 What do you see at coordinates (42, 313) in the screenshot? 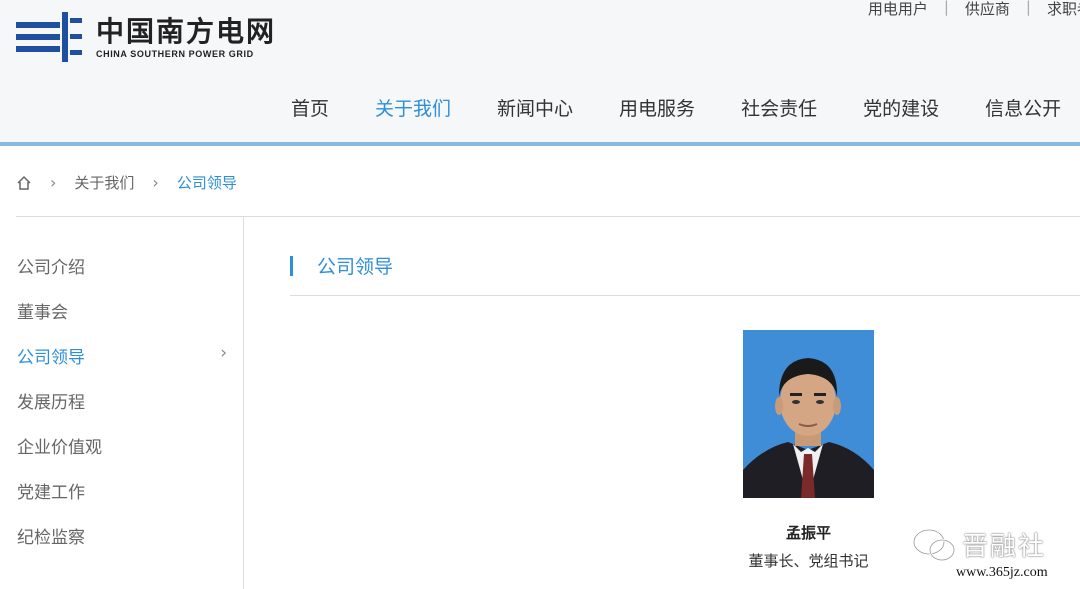
I see `sidebar-item-label: 董事会` at bounding box center [42, 313].